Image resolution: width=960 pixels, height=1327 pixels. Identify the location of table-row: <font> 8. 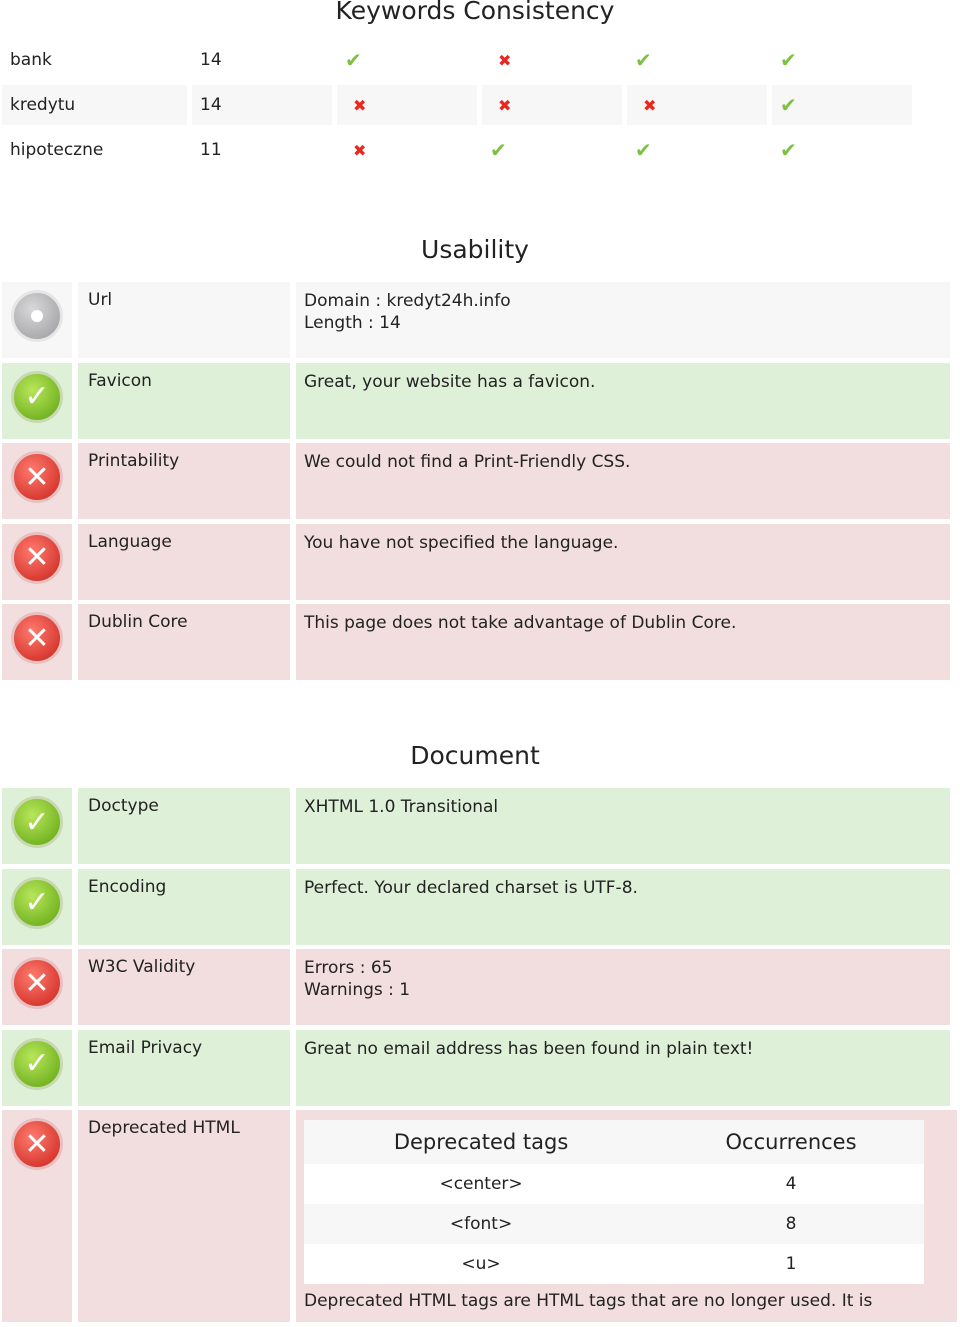
(614, 1224).